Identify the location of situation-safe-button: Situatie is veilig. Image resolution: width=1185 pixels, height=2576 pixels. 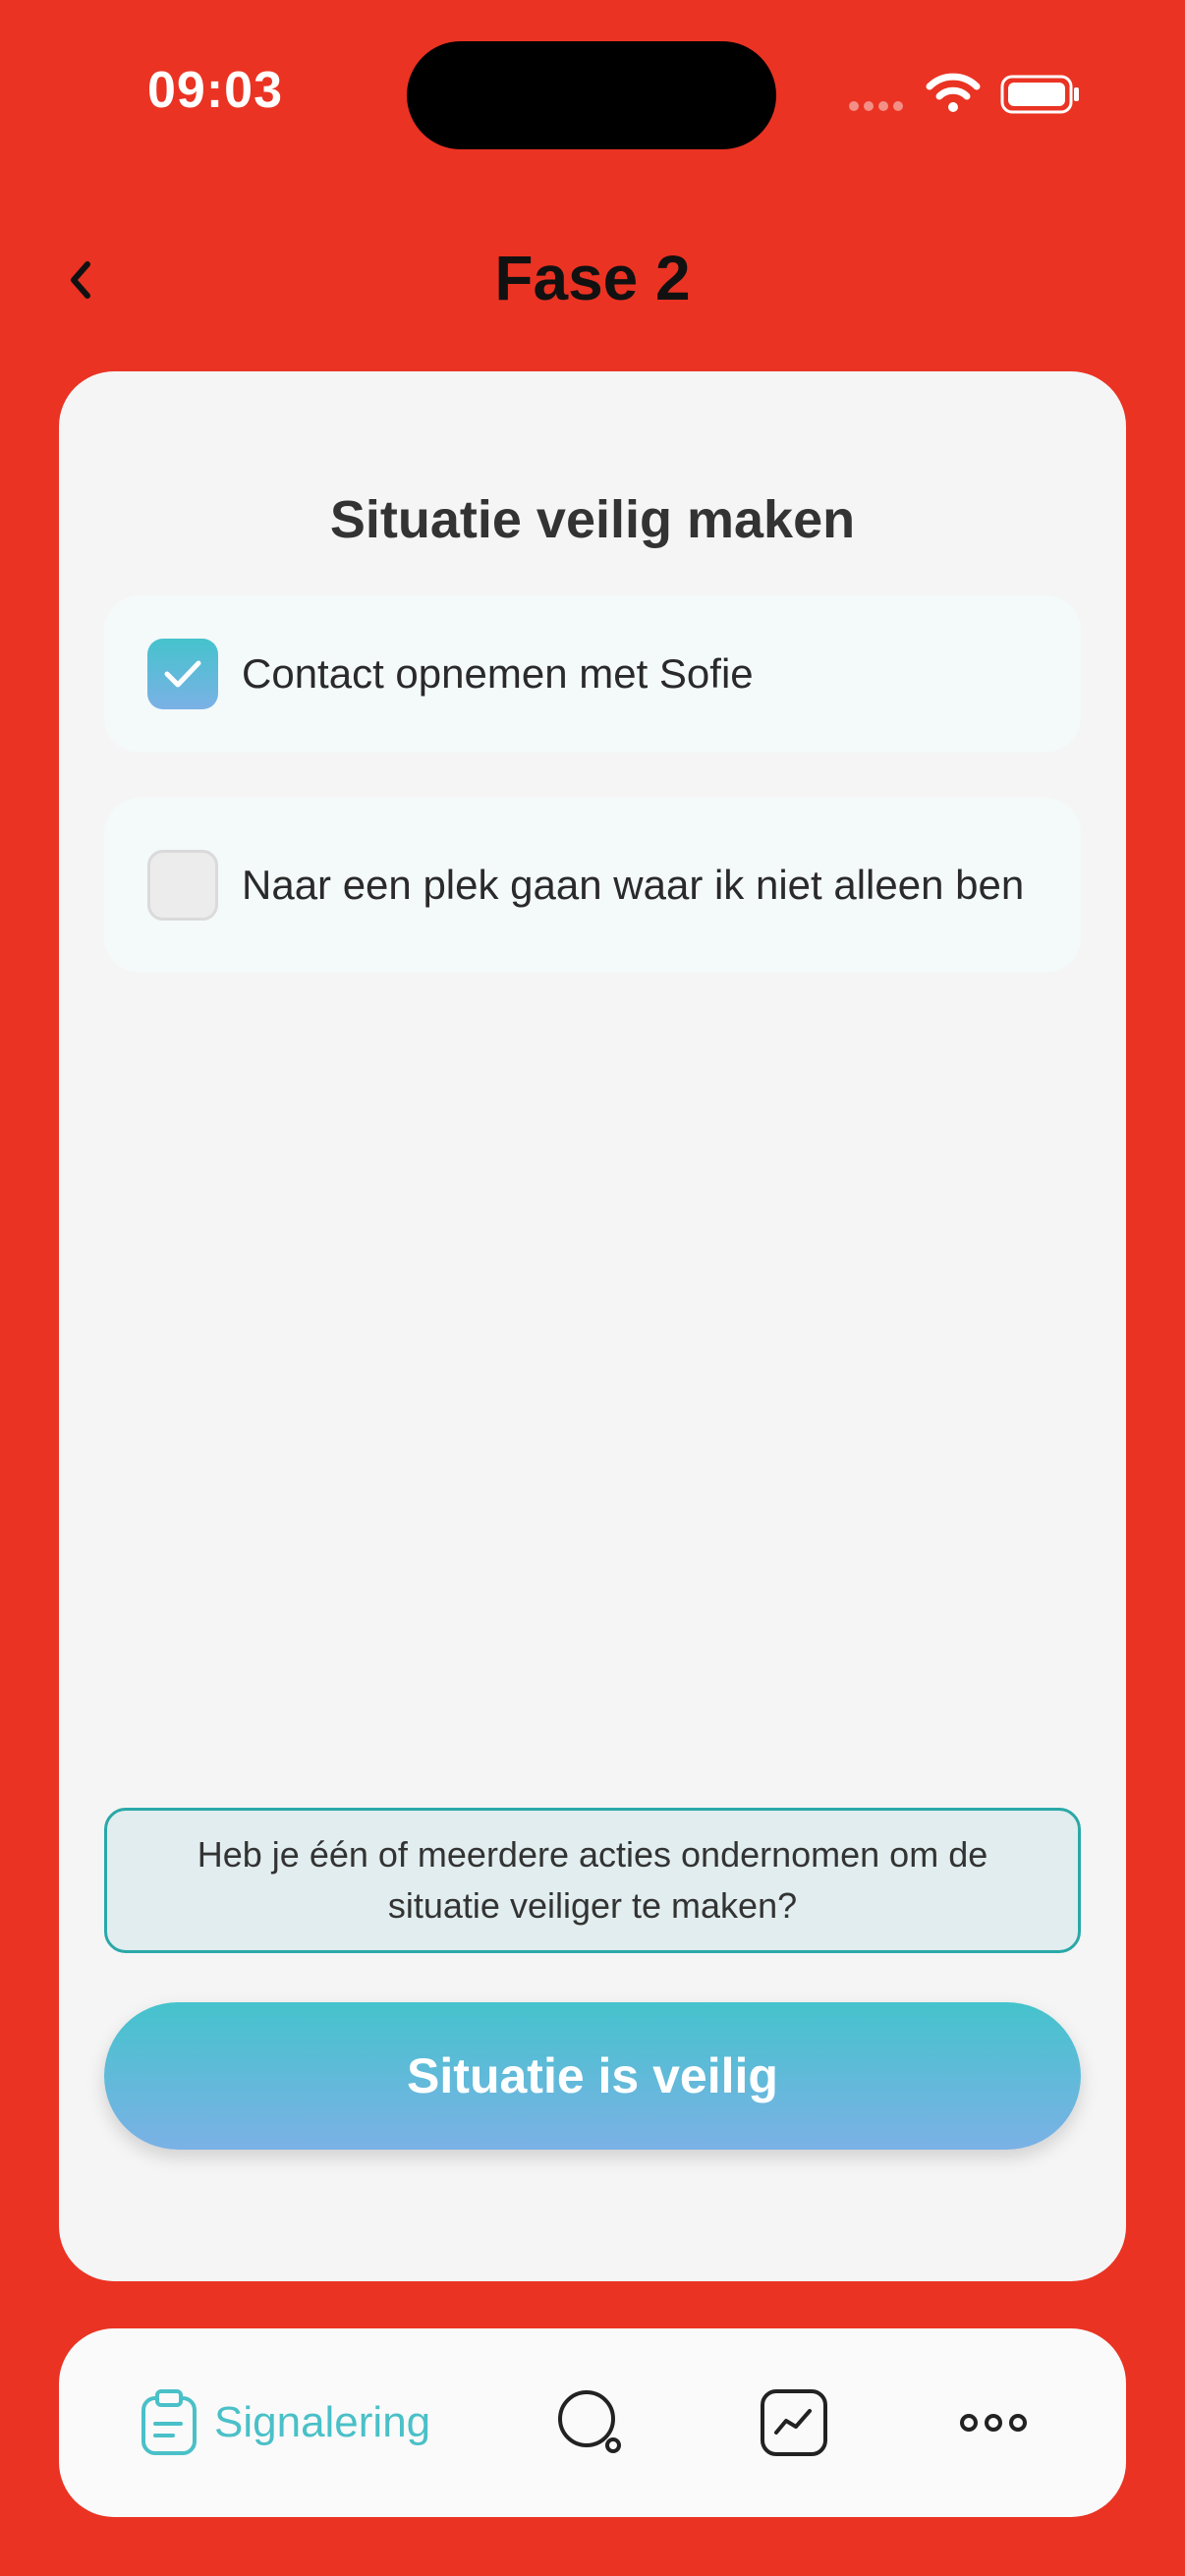
(592, 2076).